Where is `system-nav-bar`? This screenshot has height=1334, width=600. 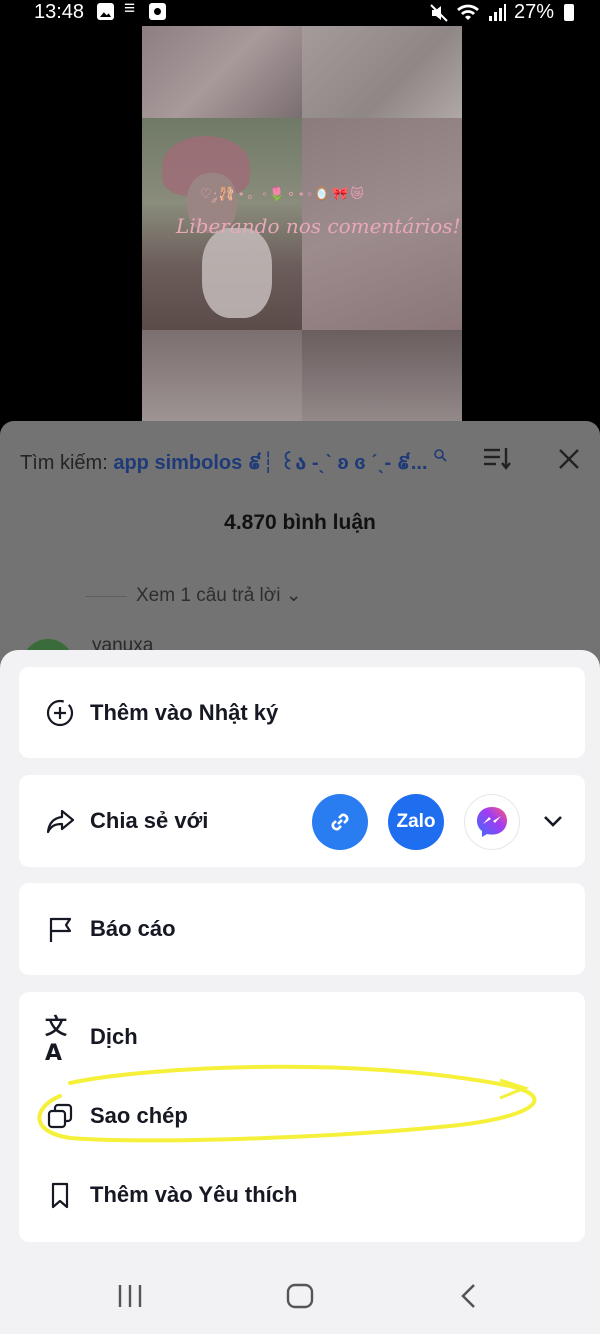
system-nav-bar is located at coordinates (300, 1296).